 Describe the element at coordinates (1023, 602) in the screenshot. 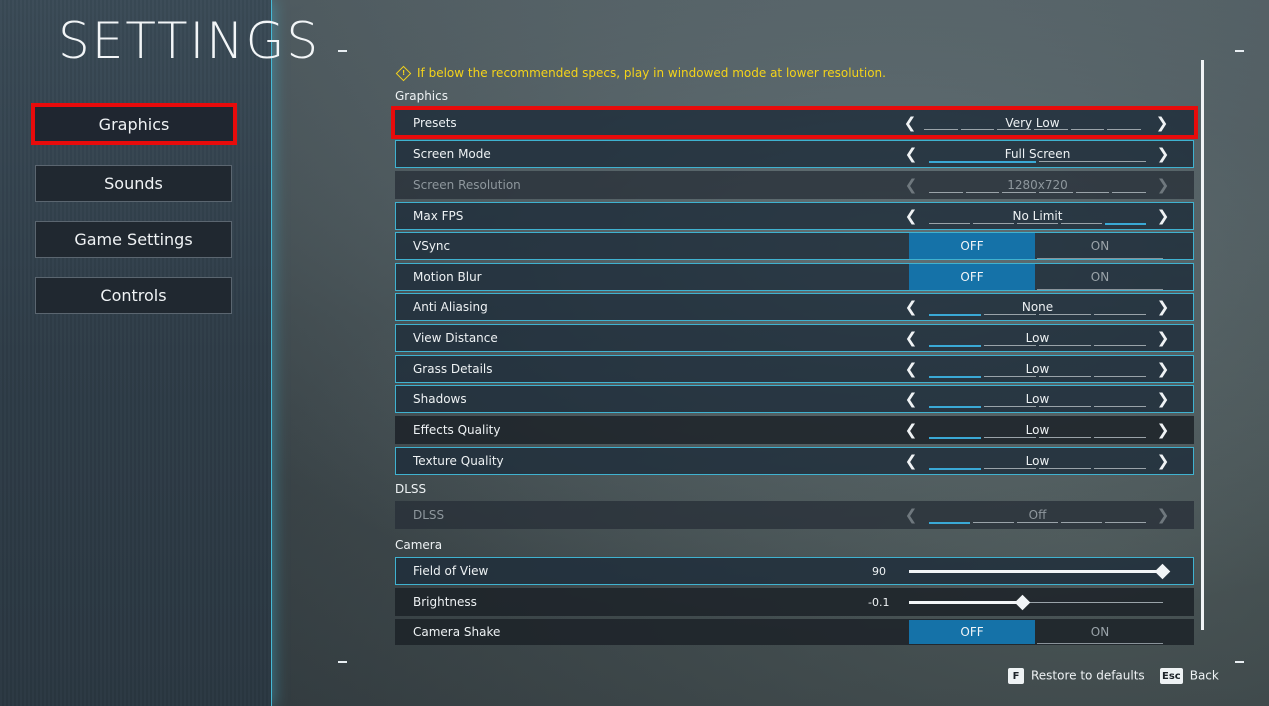

I see `brightness-slider-thumb` at that location.